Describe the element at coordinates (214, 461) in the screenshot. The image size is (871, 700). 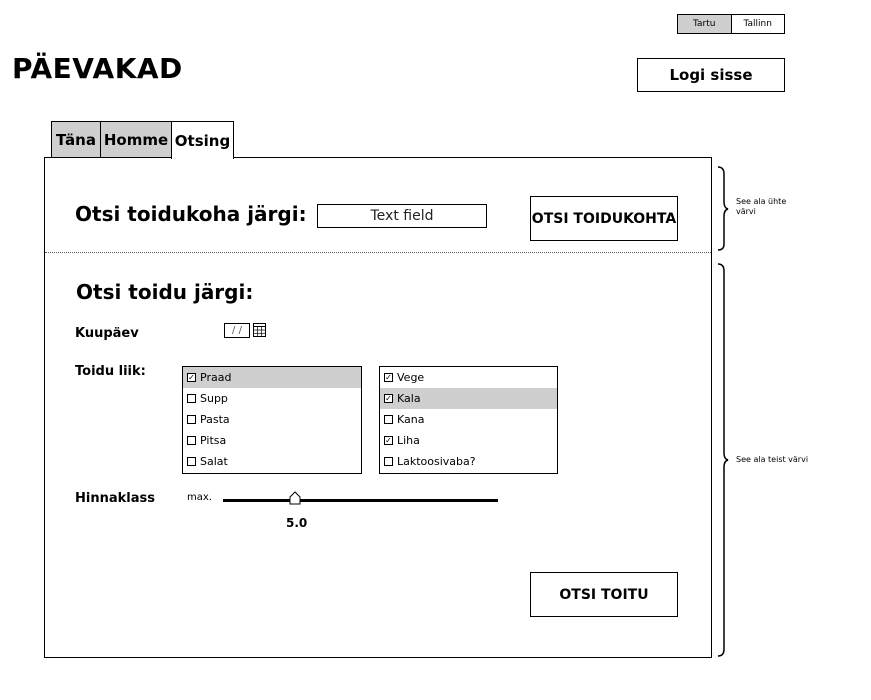
I see `list-item-label: Salat` at that location.